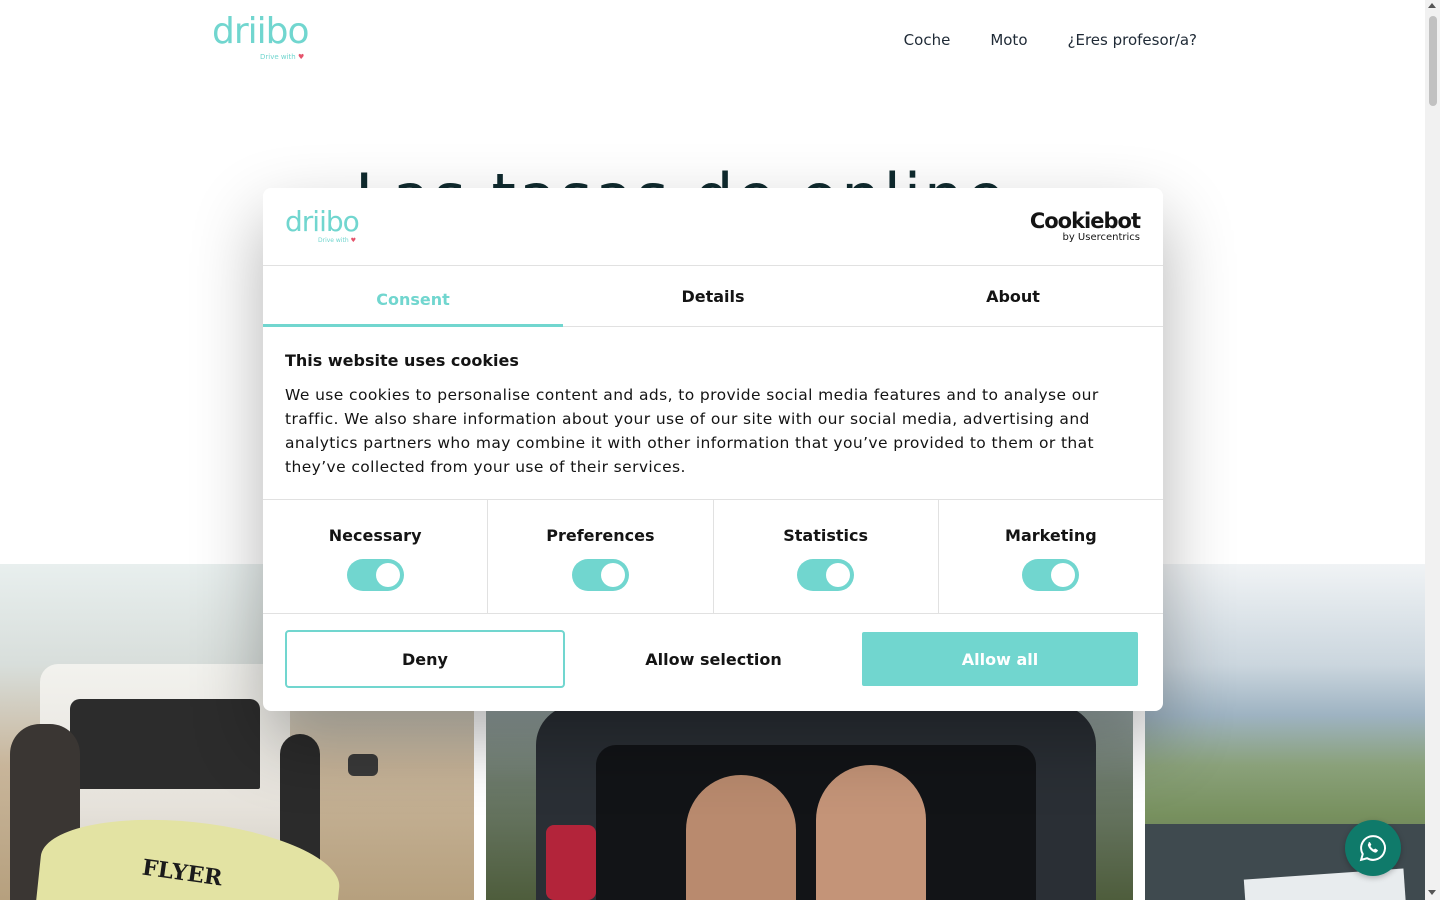 This screenshot has height=900, width=1440. What do you see at coordinates (1432, 5) in the screenshot?
I see `scroll-up-arrow-icon` at bounding box center [1432, 5].